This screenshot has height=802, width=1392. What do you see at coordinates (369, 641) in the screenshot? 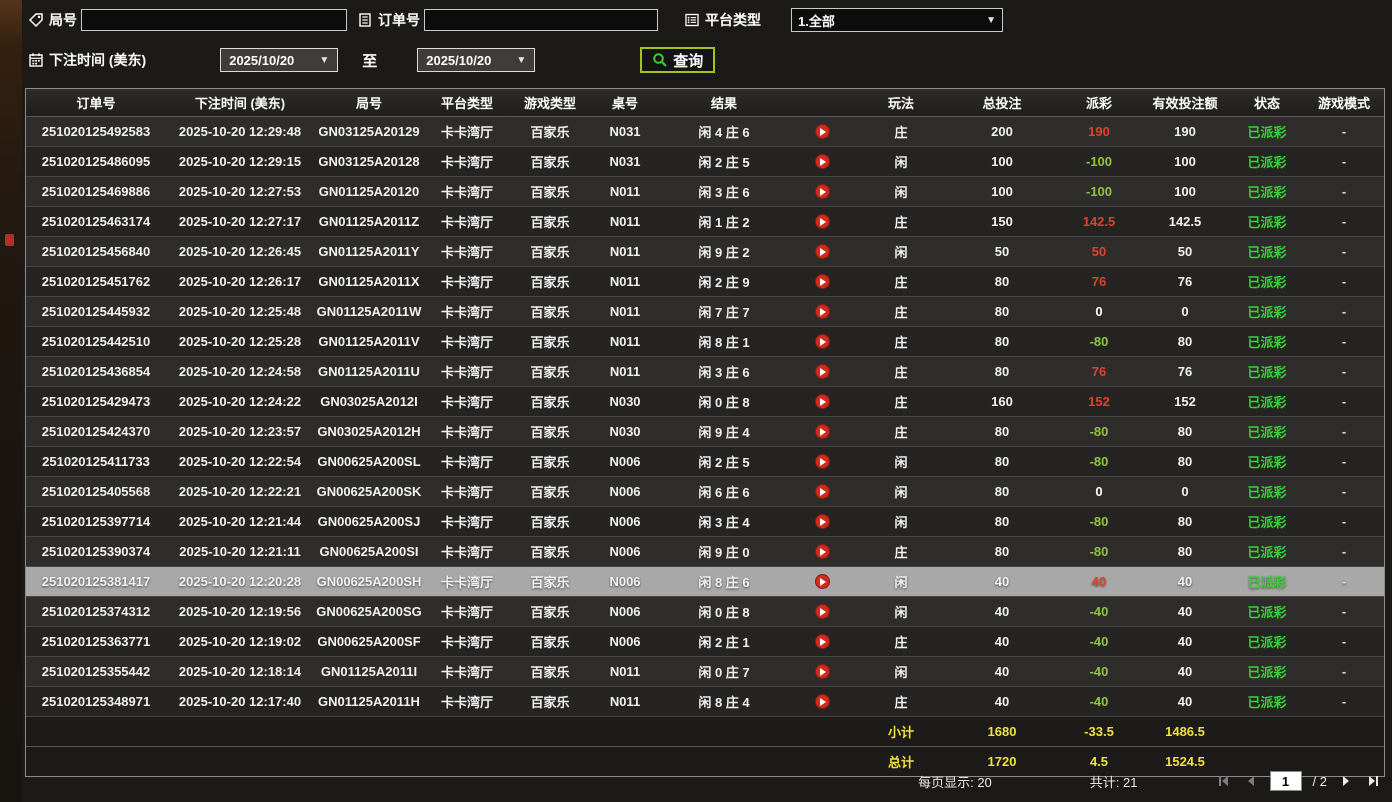
I see `cell-game-no: GN00625A200SF` at bounding box center [369, 641].